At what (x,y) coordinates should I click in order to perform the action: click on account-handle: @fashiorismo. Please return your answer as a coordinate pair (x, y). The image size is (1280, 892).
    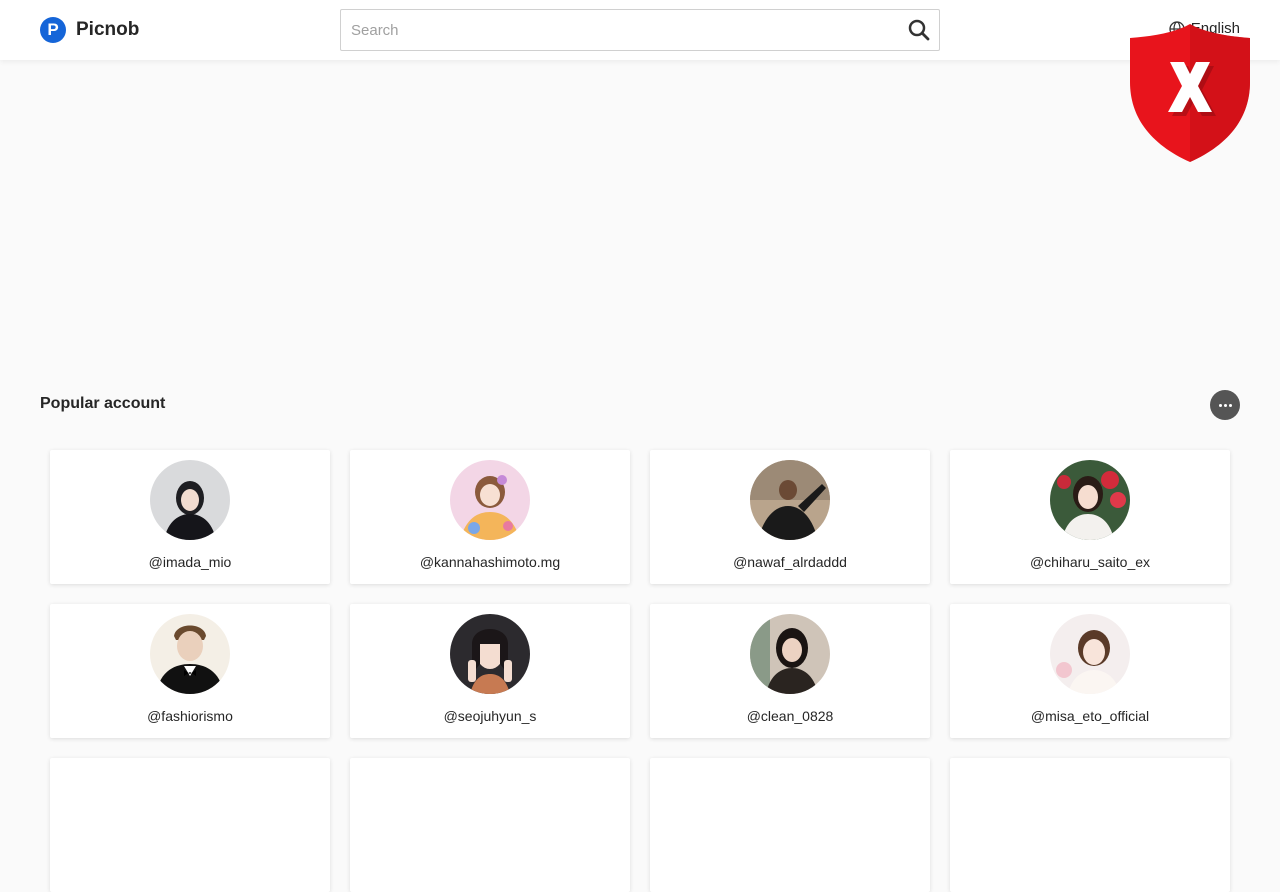
    Looking at the image, I should click on (190, 716).